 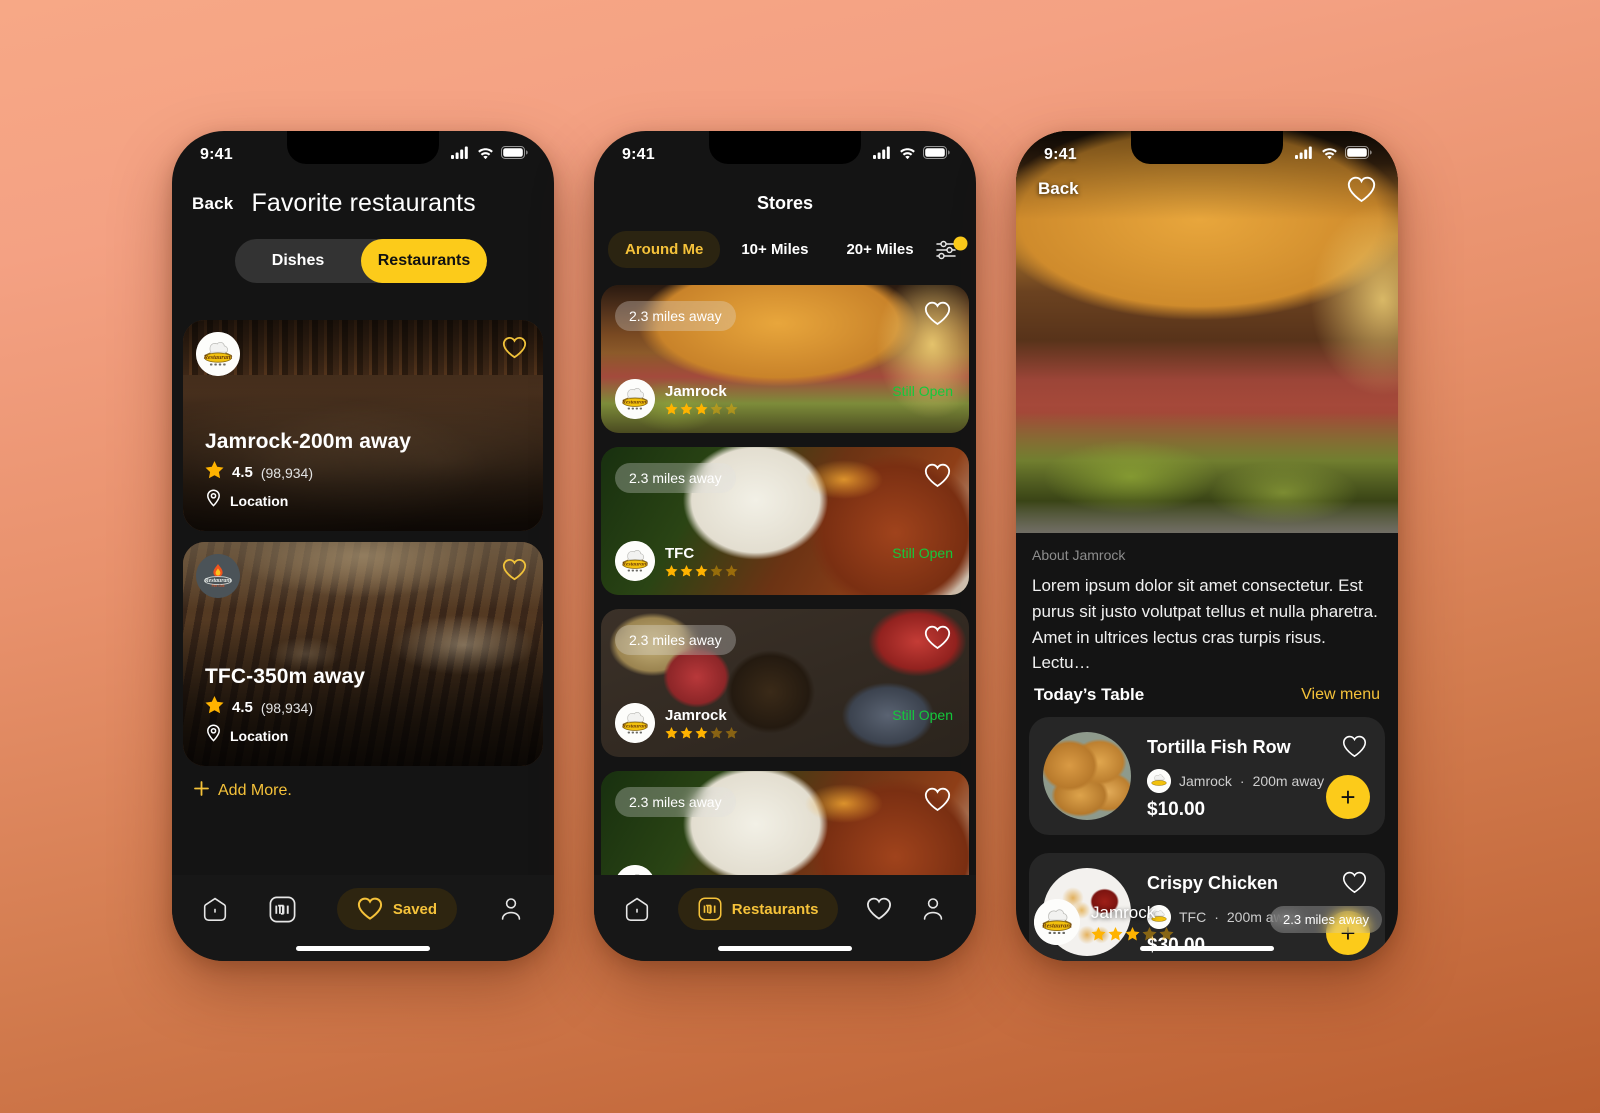 What do you see at coordinates (1340, 695) in the screenshot?
I see `view-menu-link: View menu` at bounding box center [1340, 695].